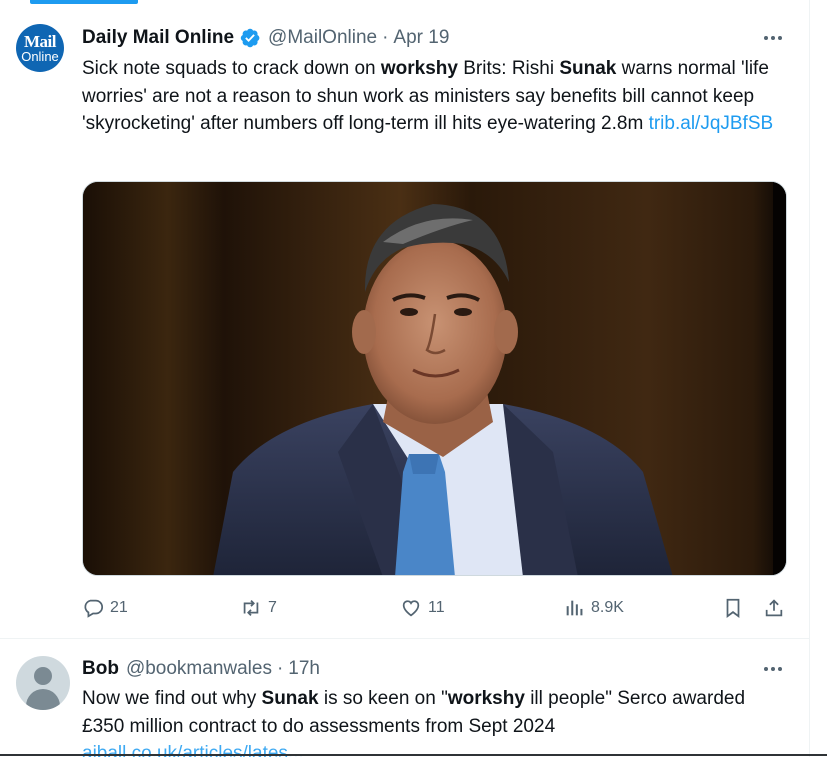 Image resolution: width=827 pixels, height=757 pixels. What do you see at coordinates (421, 38) in the screenshot?
I see `tweet-timestamp: Apr 19` at bounding box center [421, 38].